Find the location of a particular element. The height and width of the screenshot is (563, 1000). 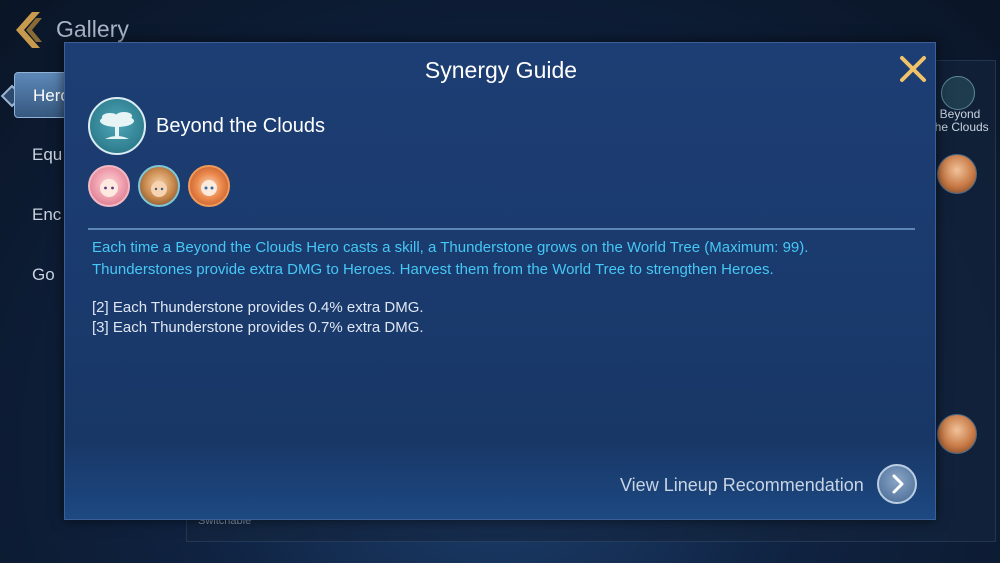

close-button is located at coordinates (913, 69).